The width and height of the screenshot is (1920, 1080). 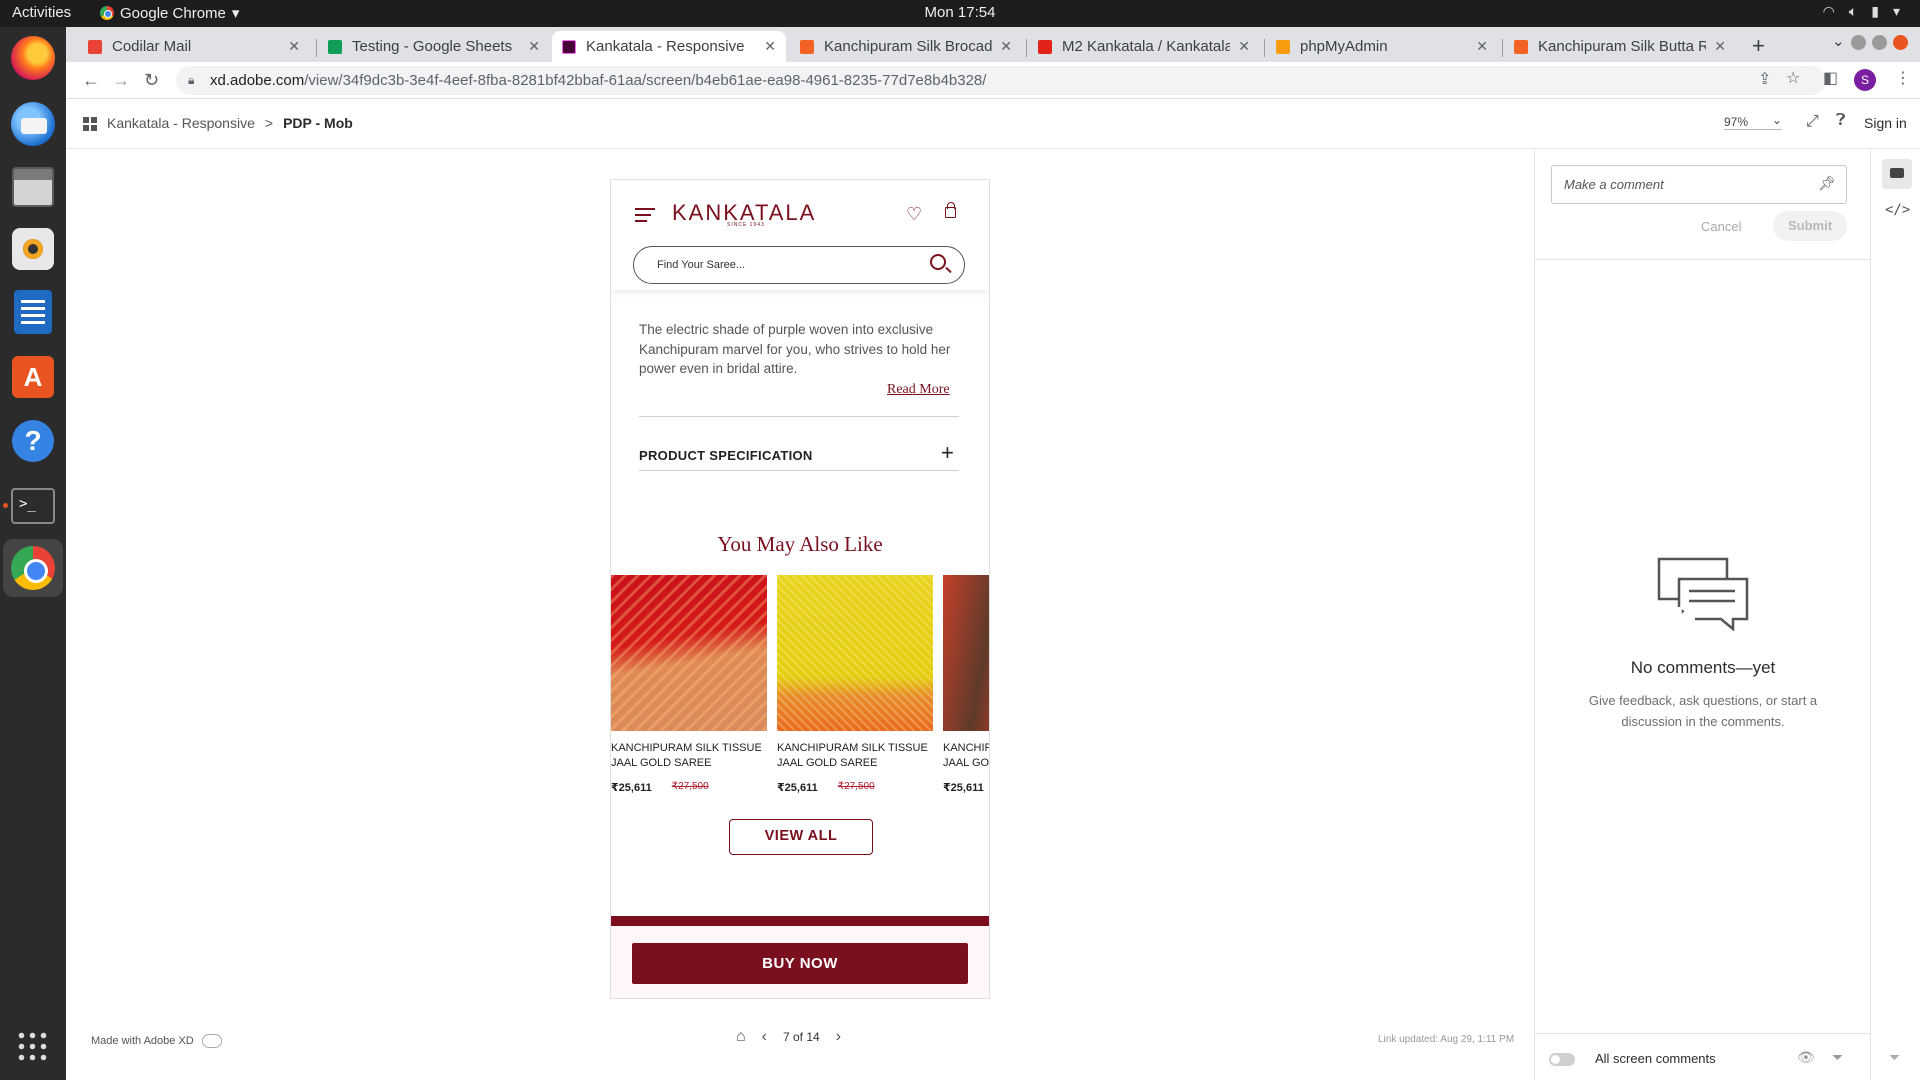 What do you see at coordinates (33, 568) in the screenshot?
I see `dock-chrome` at bounding box center [33, 568].